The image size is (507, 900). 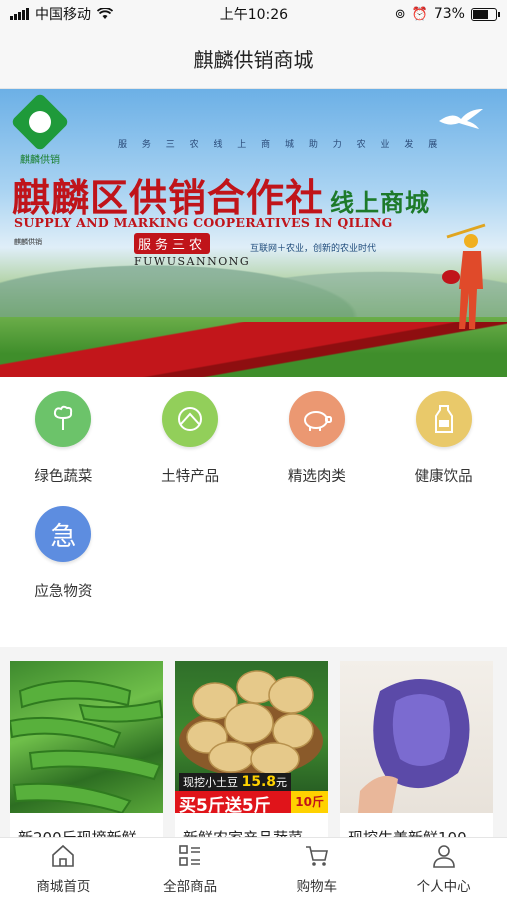 What do you see at coordinates (210, 782) in the screenshot?
I see `promo-item: 现挖小土豆` at bounding box center [210, 782].